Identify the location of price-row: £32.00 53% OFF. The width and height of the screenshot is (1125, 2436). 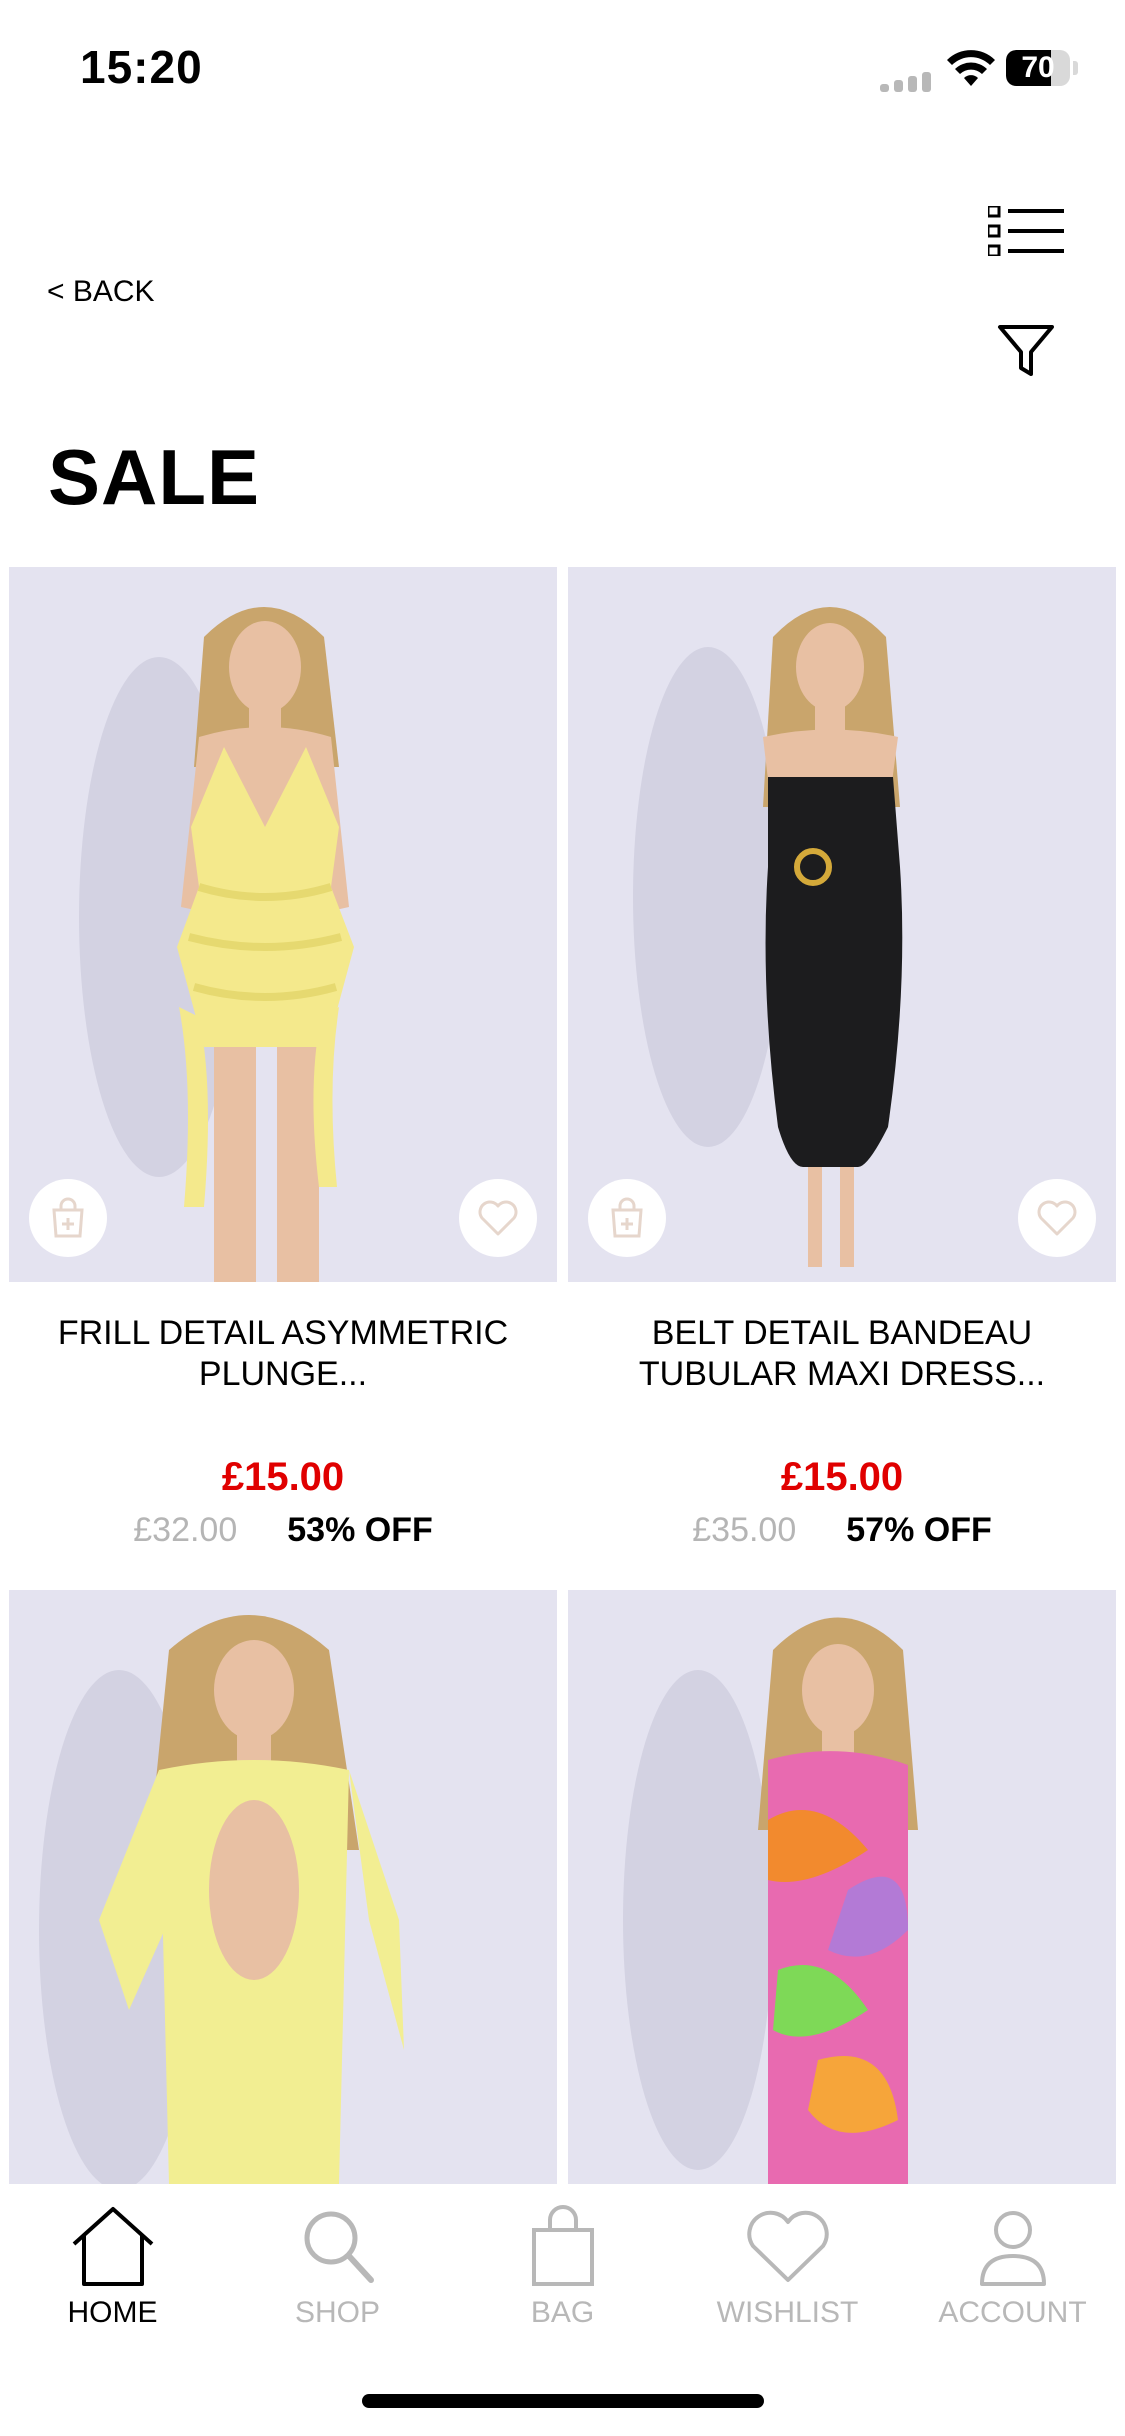
(283, 1530).